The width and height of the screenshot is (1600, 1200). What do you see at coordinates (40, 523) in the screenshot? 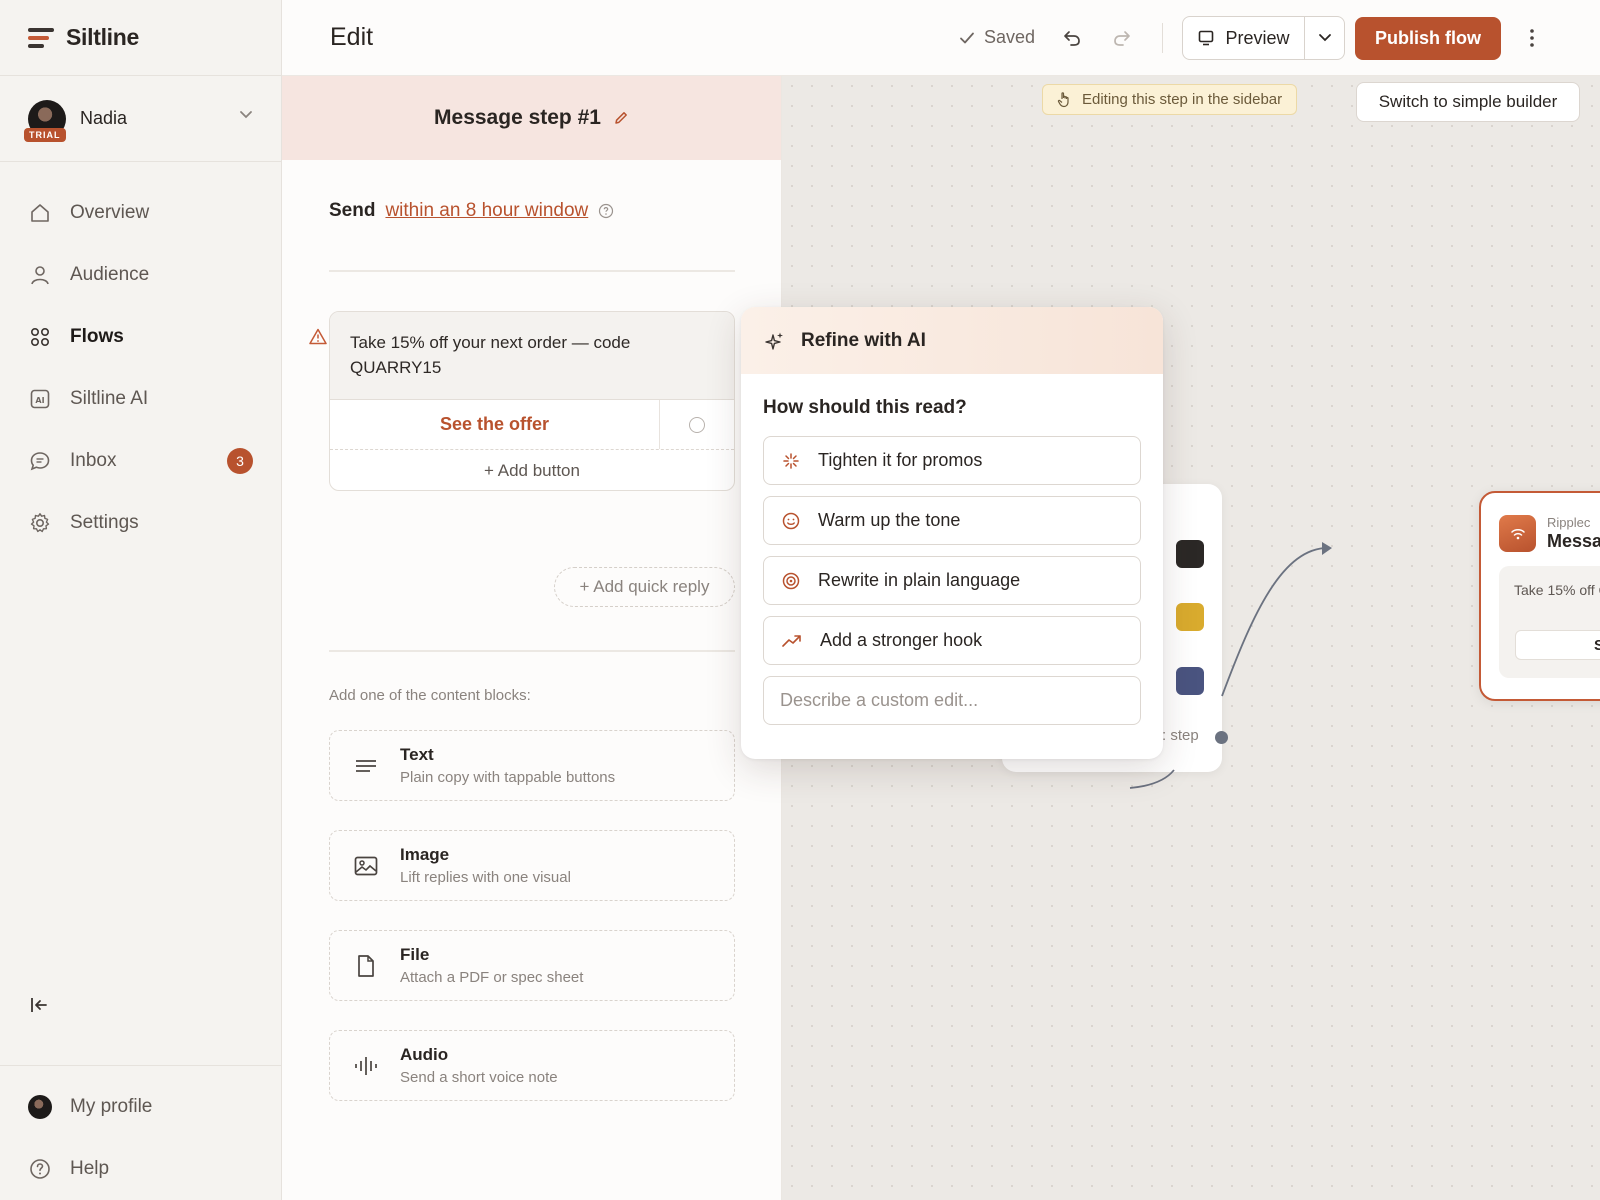
I see `gear-icon` at bounding box center [40, 523].